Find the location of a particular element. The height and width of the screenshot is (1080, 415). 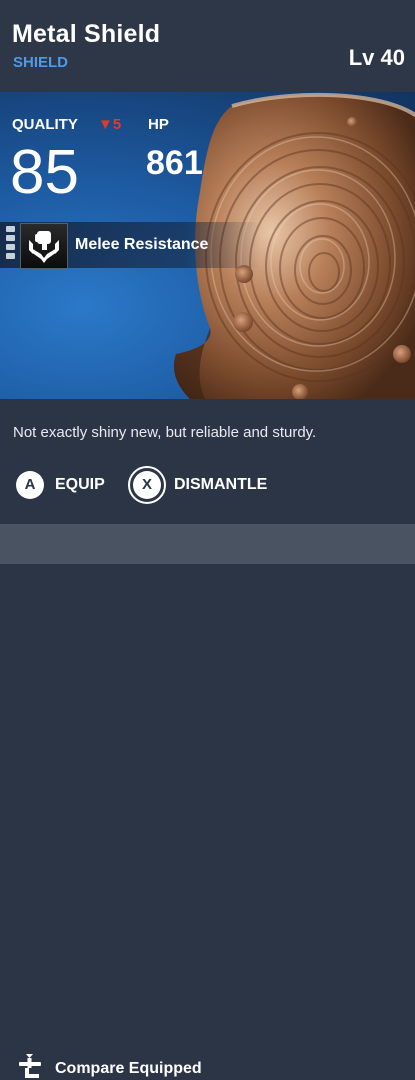

compare-equipped-label: Compare Equipped is located at coordinates (128, 1069).